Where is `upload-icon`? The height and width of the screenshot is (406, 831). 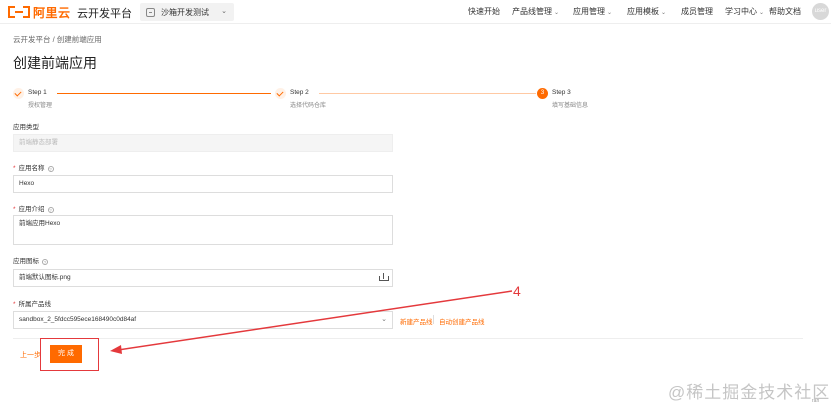 upload-icon is located at coordinates (384, 277).